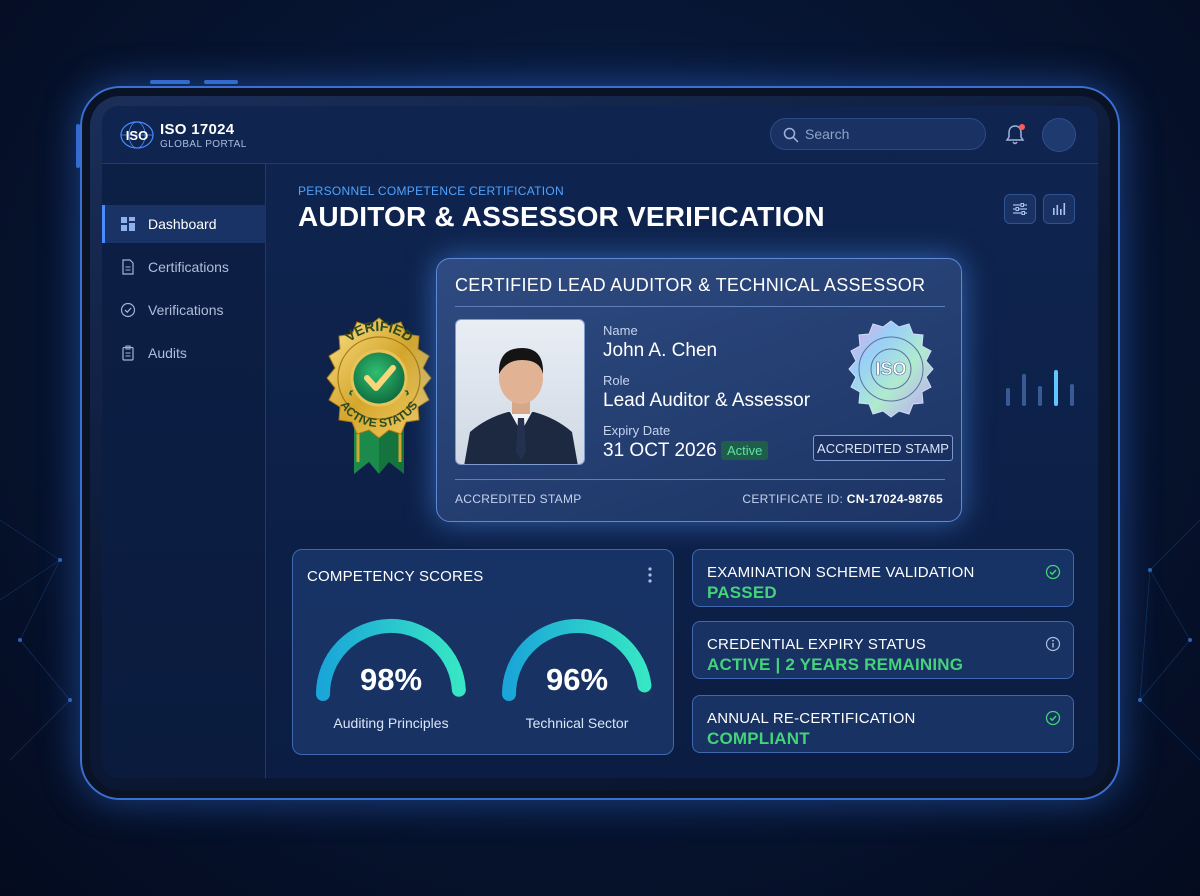 Image resolution: width=1200 pixels, height=896 pixels. What do you see at coordinates (817, 644) in the screenshot?
I see `status-card-label: CREDENTIAL EXPIRY STATUS` at bounding box center [817, 644].